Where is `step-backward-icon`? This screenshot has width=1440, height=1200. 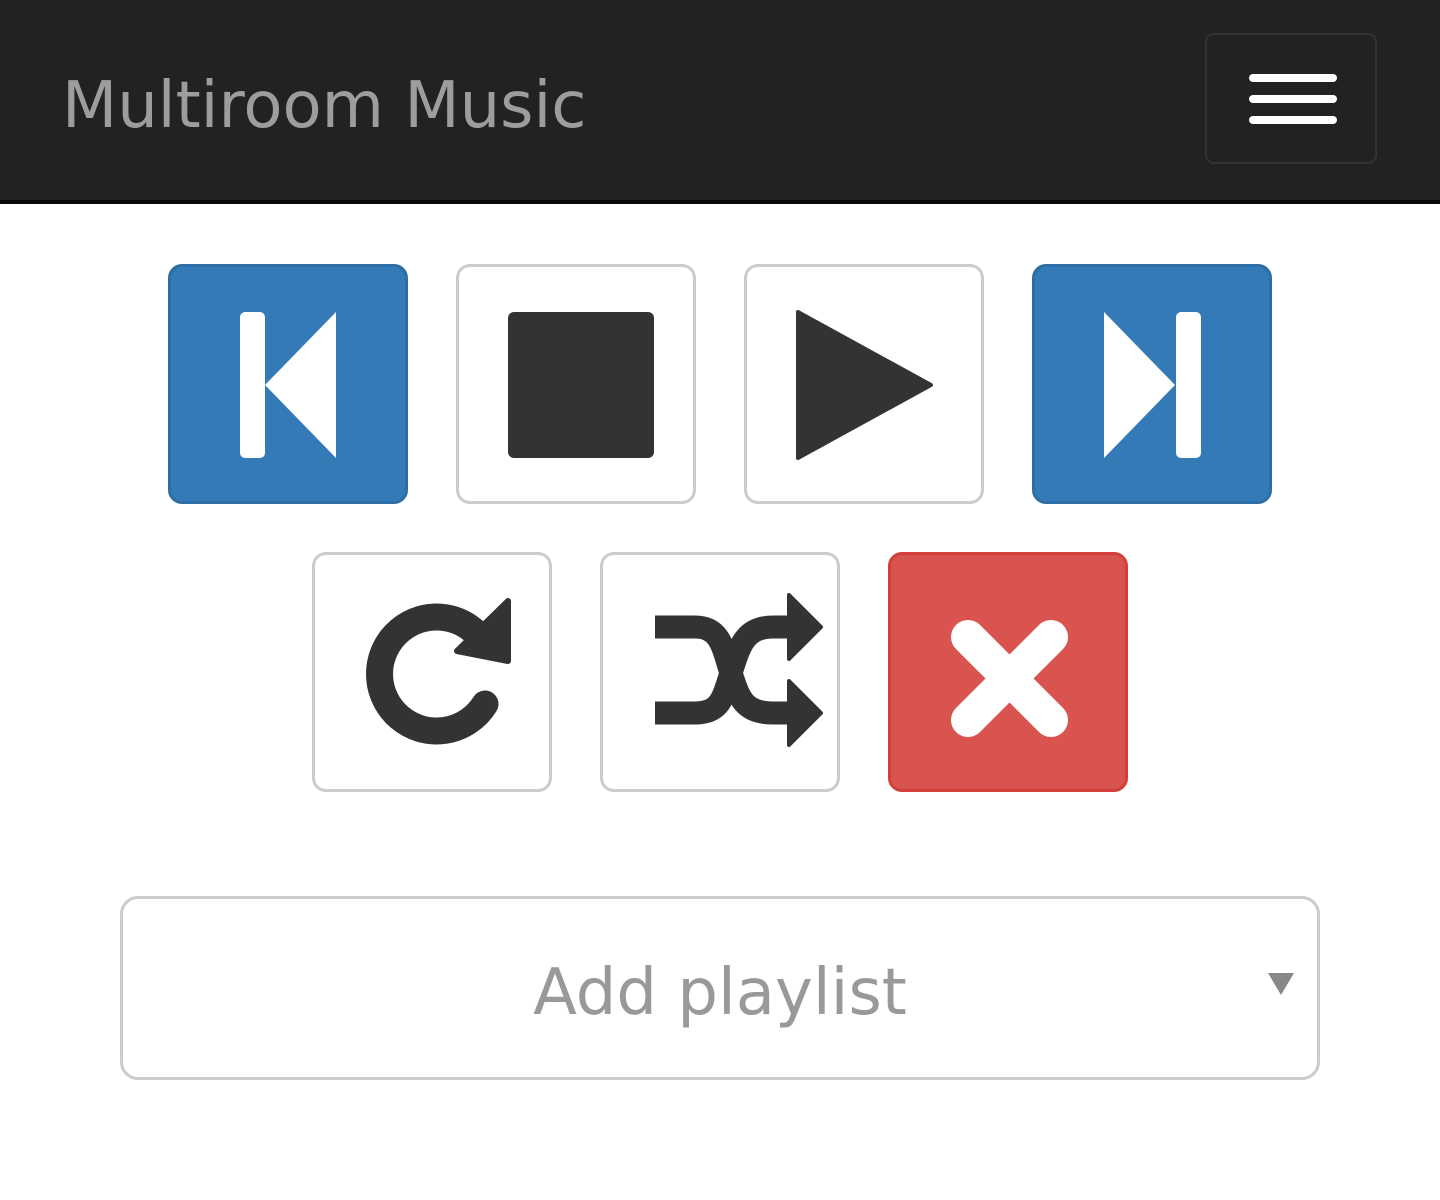 step-backward-icon is located at coordinates (288, 385).